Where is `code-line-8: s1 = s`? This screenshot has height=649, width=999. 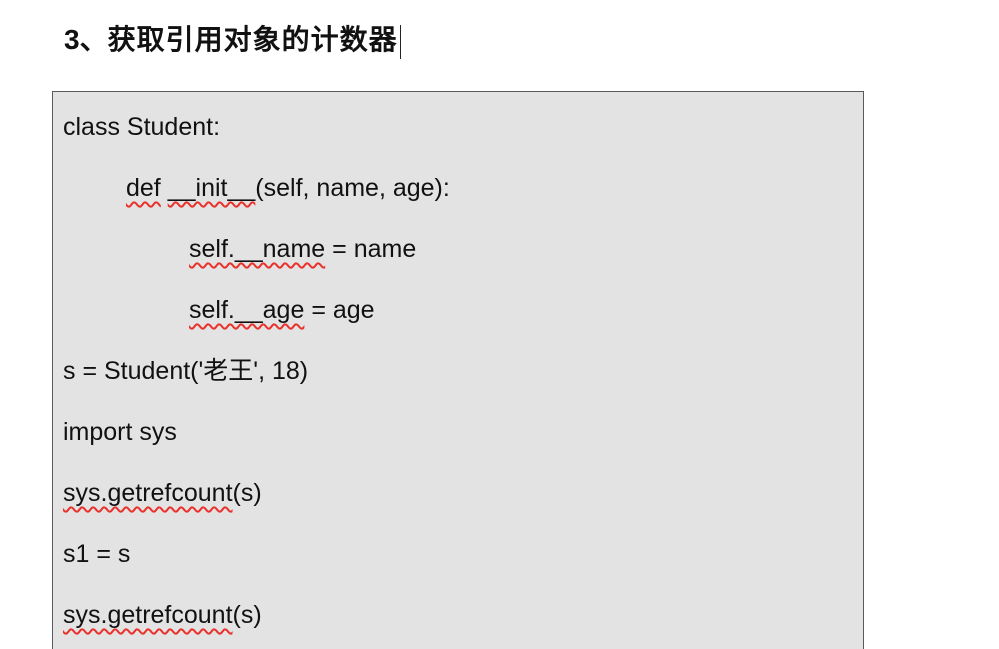 code-line-8: s1 = s is located at coordinates (97, 554).